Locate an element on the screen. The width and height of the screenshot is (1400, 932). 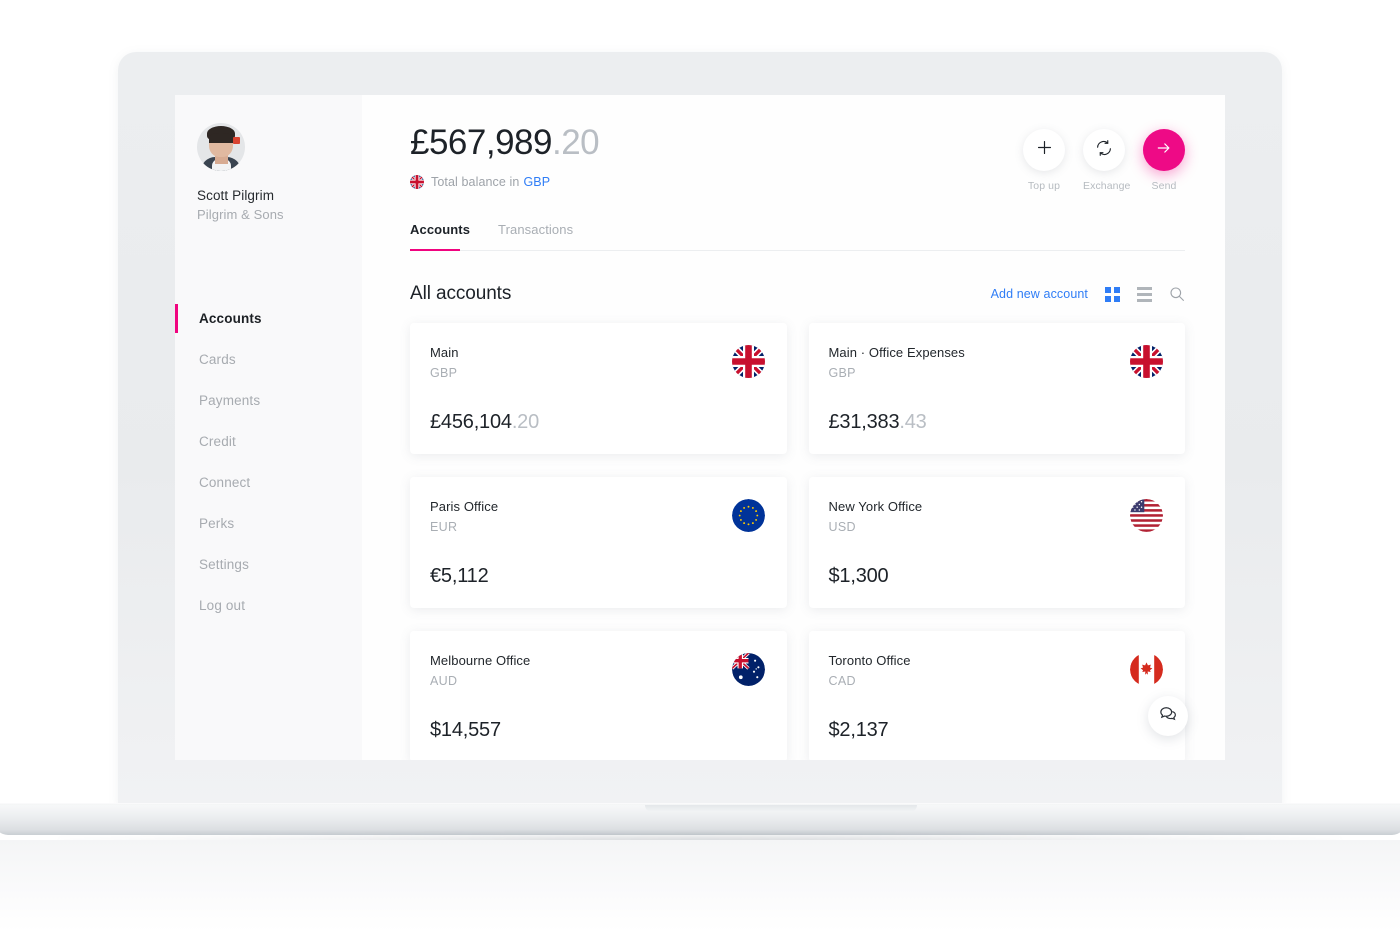
chat-bubble-icon is located at coordinates (1168, 716).